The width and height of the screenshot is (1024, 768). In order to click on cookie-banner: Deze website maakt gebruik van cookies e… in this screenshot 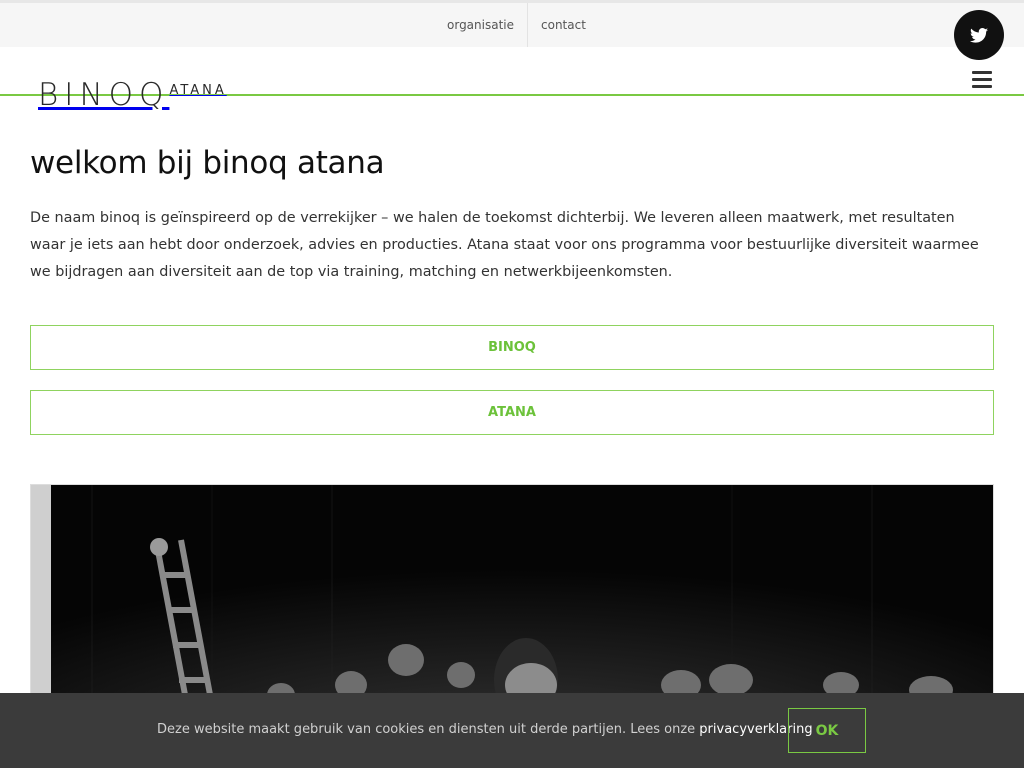, I will do `click(512, 730)`.